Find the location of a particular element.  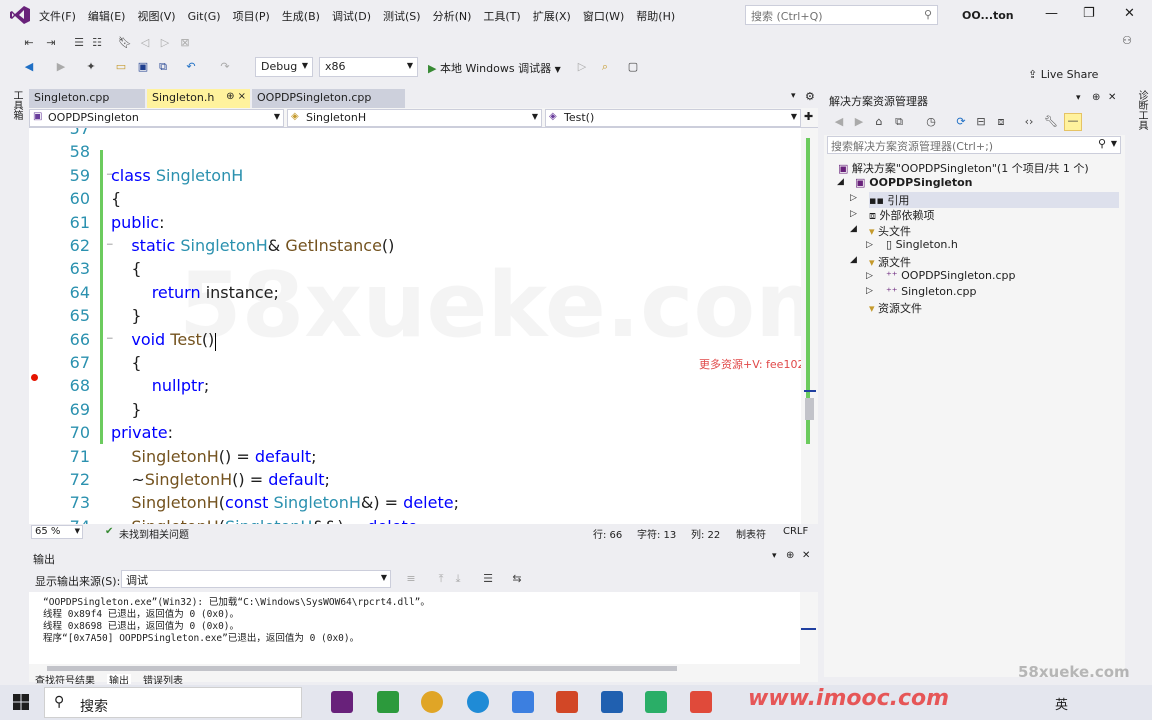

switch-views-icon: ⧉ is located at coordinates (899, 122).